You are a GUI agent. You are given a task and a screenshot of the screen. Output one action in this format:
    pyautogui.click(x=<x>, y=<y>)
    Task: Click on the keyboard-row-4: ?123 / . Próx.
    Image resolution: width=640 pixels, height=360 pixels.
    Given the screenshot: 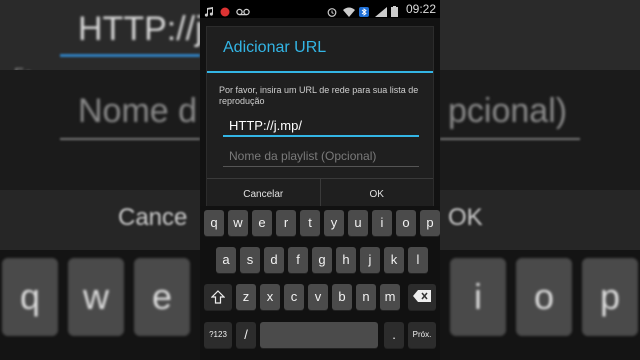 What is the action you would take?
    pyautogui.click(x=320, y=337)
    